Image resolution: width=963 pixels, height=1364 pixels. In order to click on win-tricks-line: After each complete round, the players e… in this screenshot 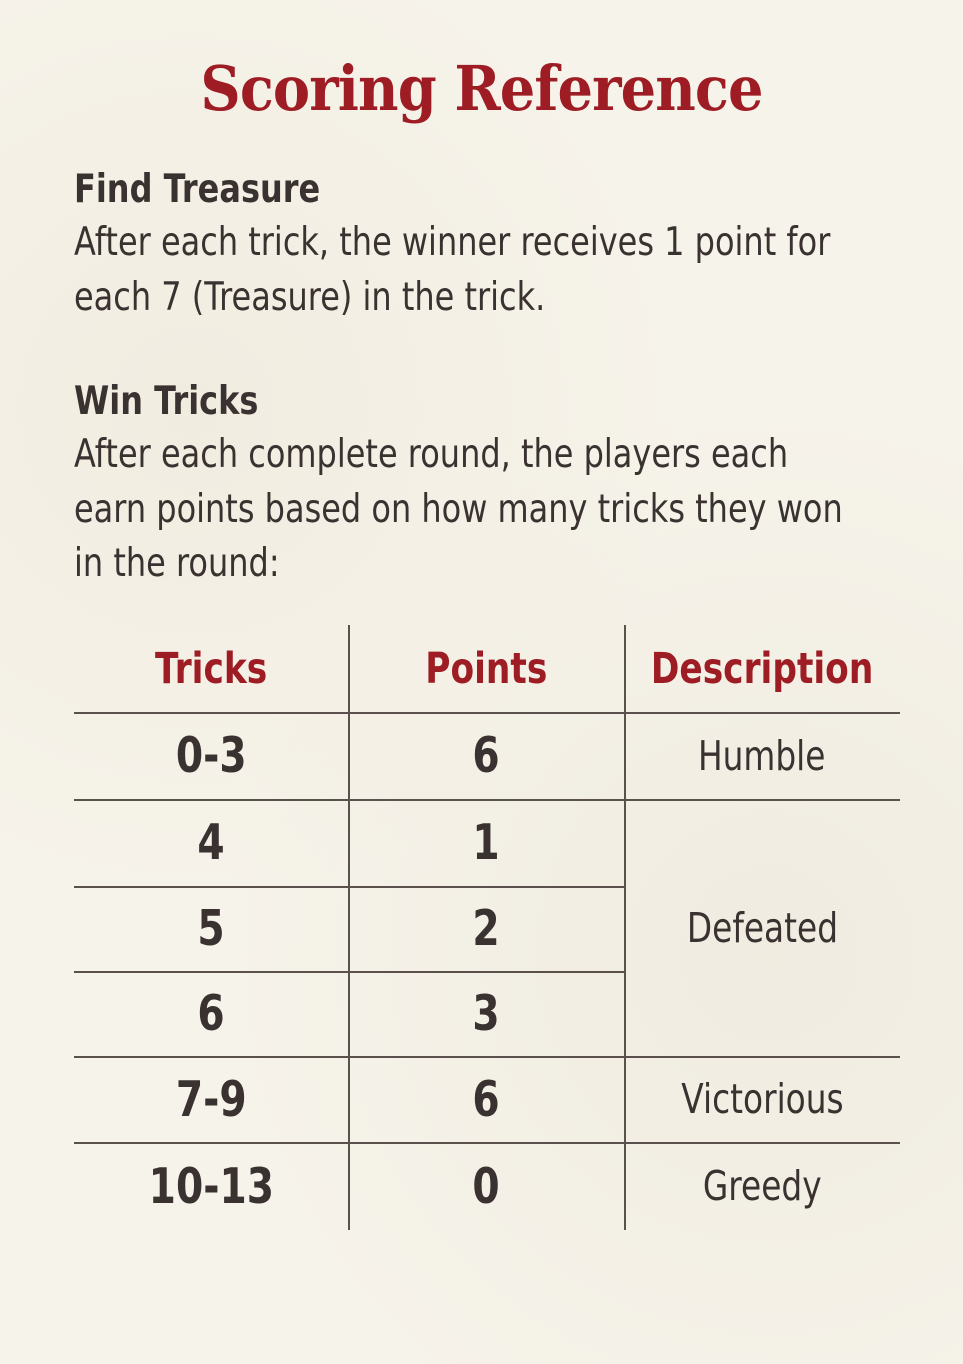, I will do `click(431, 454)`.